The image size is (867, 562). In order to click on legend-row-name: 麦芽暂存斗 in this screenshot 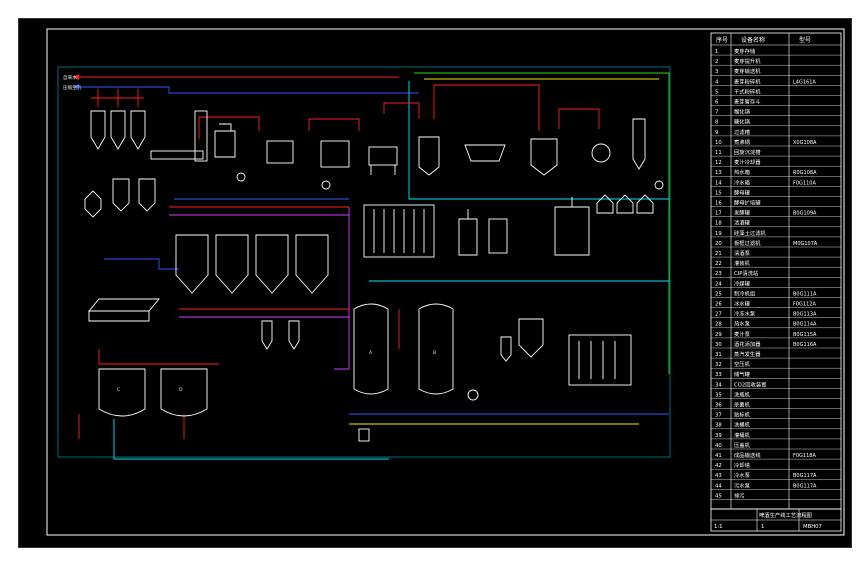, I will do `click(747, 102)`.